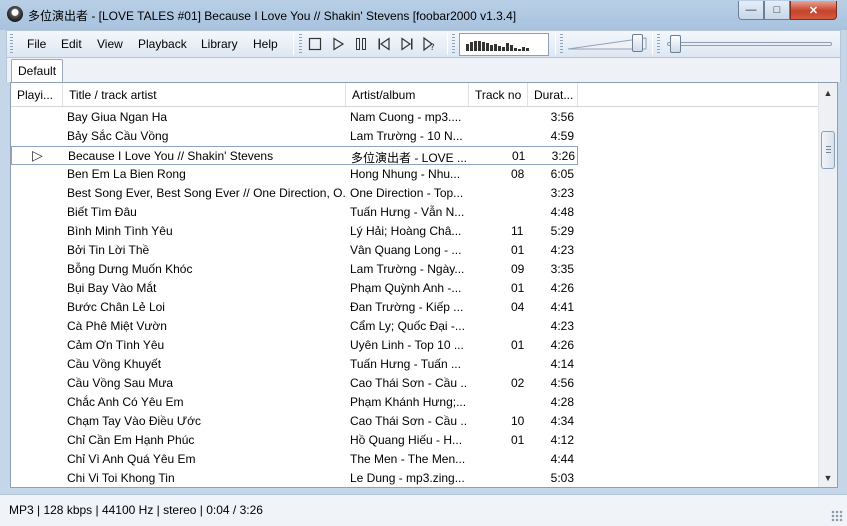  I want to click on scroll-down-arrow: ▼, so click(828, 477).